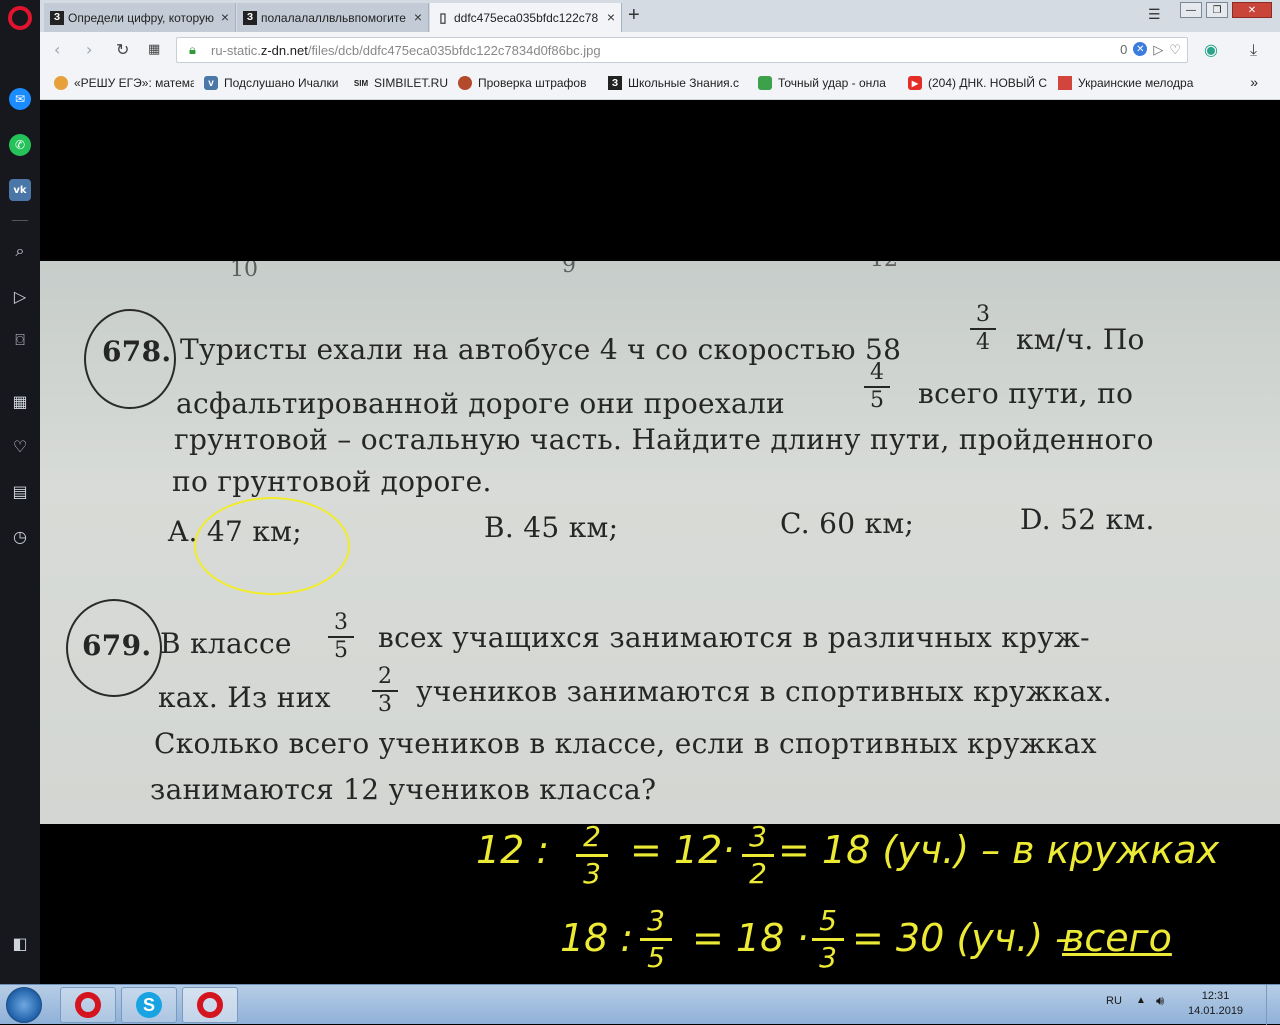 The image size is (1280, 1025). Describe the element at coordinates (597, 938) in the screenshot. I see `solution-line2-start: 18 :` at that location.